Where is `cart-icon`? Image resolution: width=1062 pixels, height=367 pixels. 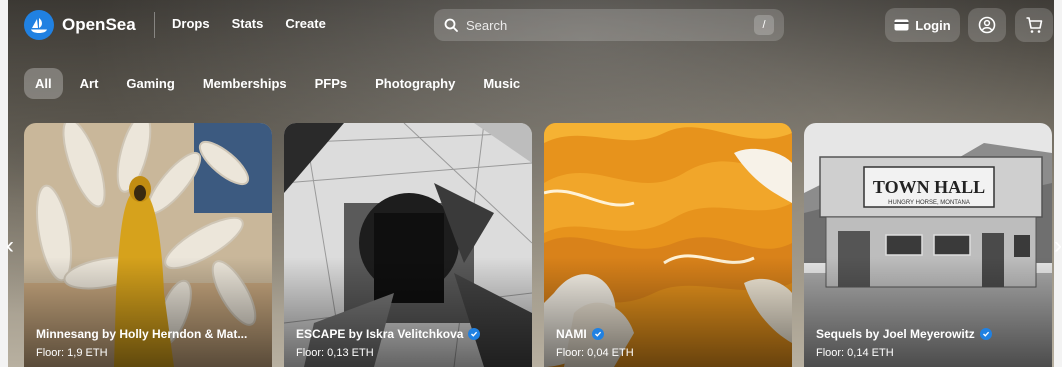
cart-icon is located at coordinates (1034, 25).